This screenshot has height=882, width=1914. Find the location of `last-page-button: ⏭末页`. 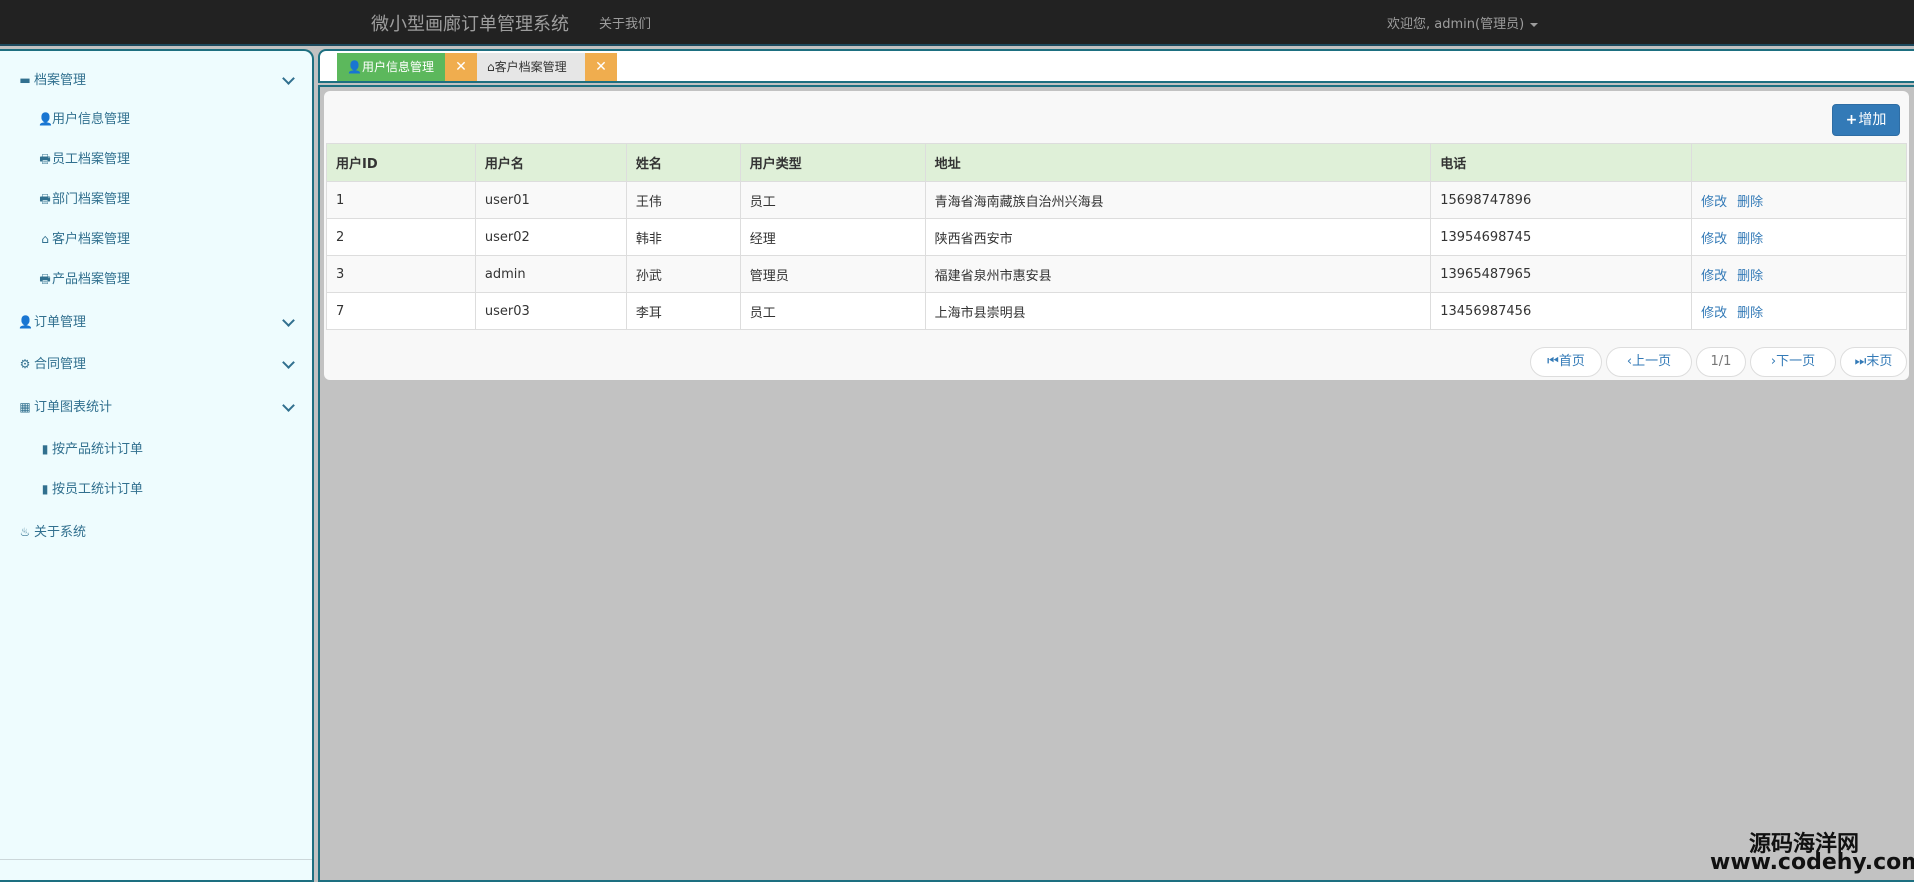

last-page-button: ⏭末页 is located at coordinates (1873, 362).